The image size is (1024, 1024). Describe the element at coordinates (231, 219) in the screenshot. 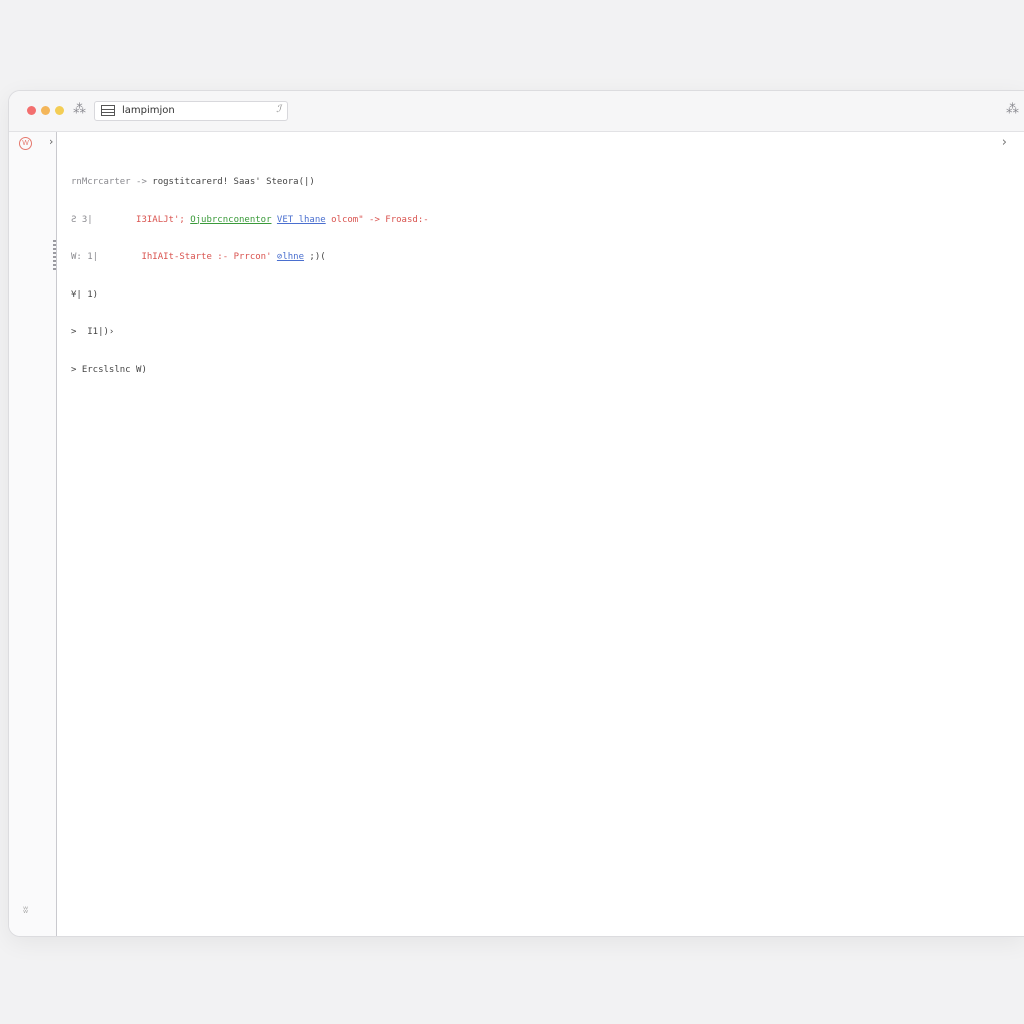

I see `code-token: Ojubrcnconentor` at that location.